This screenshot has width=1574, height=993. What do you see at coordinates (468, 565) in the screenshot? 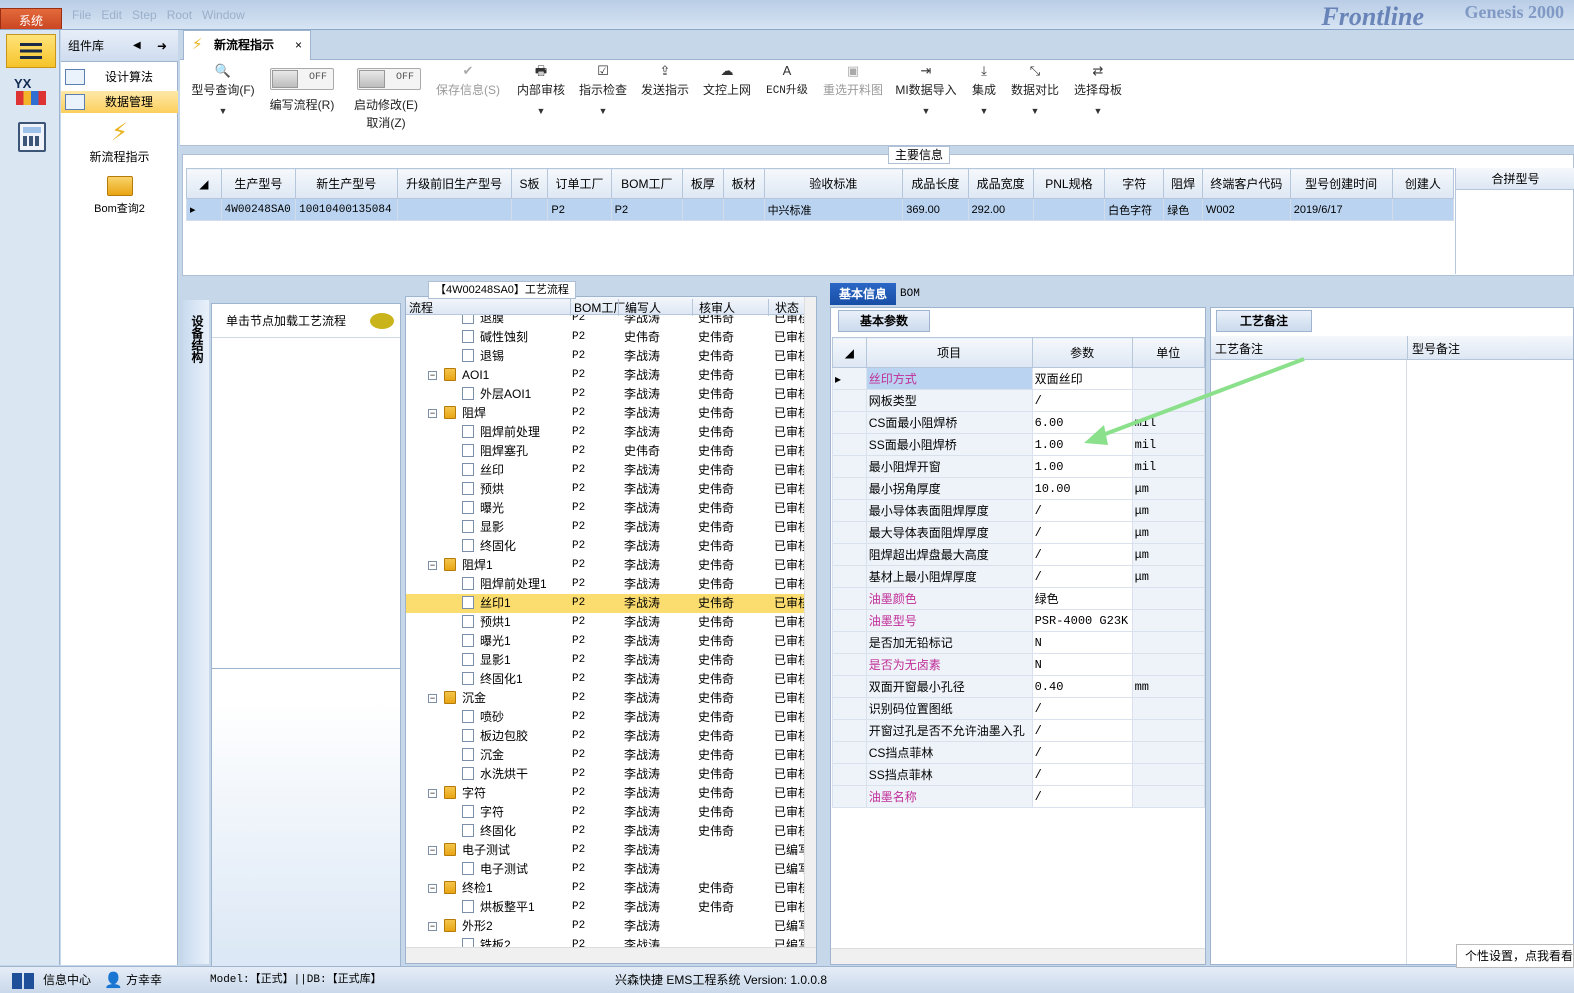
I see `process-node: 阻焊1` at bounding box center [468, 565].